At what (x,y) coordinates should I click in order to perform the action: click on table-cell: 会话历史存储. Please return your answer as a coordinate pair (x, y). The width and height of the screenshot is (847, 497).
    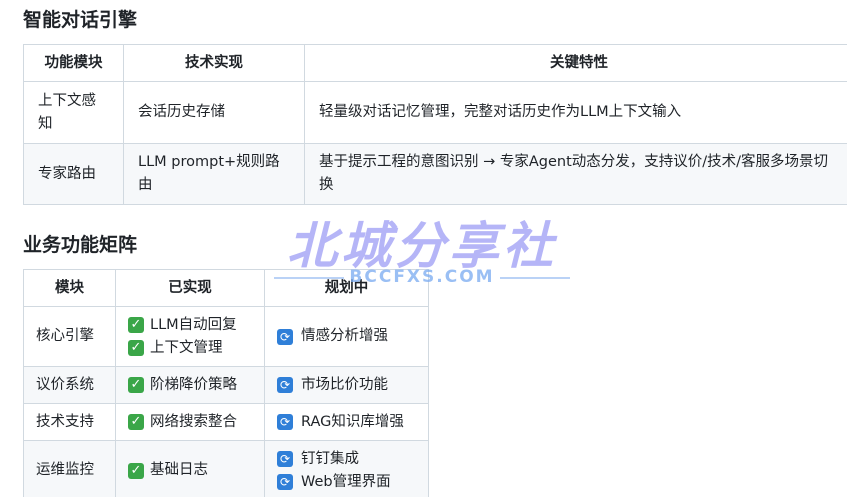
    Looking at the image, I should click on (214, 112).